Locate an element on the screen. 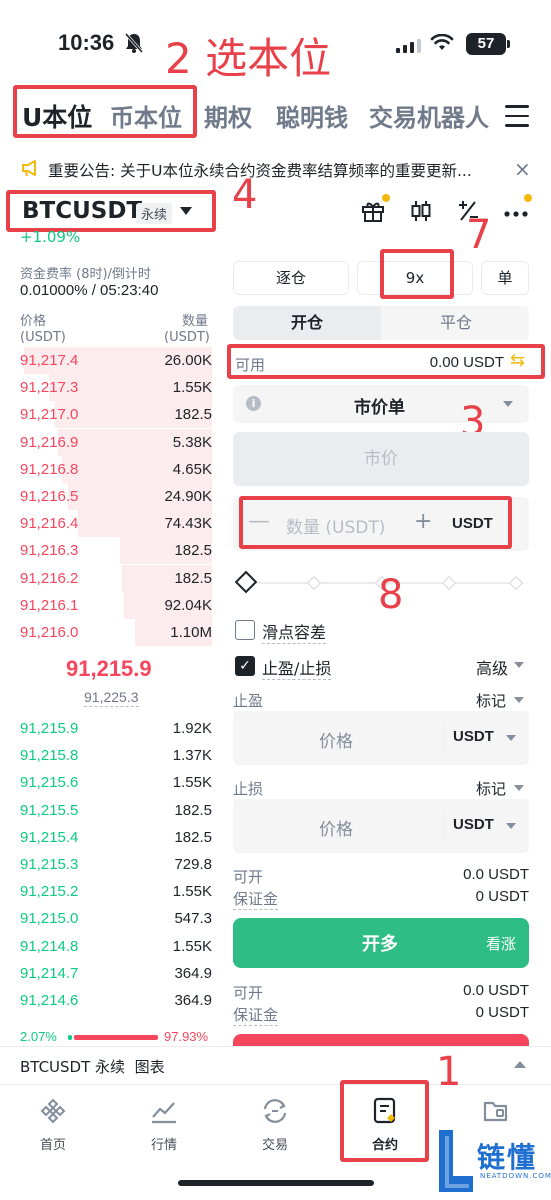  bid-qty: 364.9 is located at coordinates (193, 973).